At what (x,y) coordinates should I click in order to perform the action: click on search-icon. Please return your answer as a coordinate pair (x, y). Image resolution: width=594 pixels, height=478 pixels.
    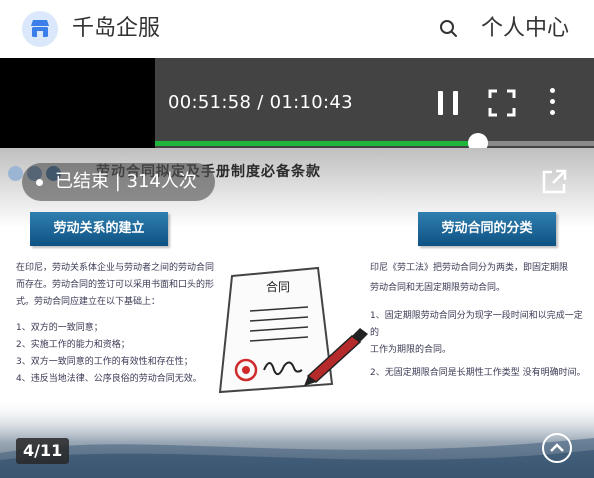
    Looking at the image, I should click on (449, 29).